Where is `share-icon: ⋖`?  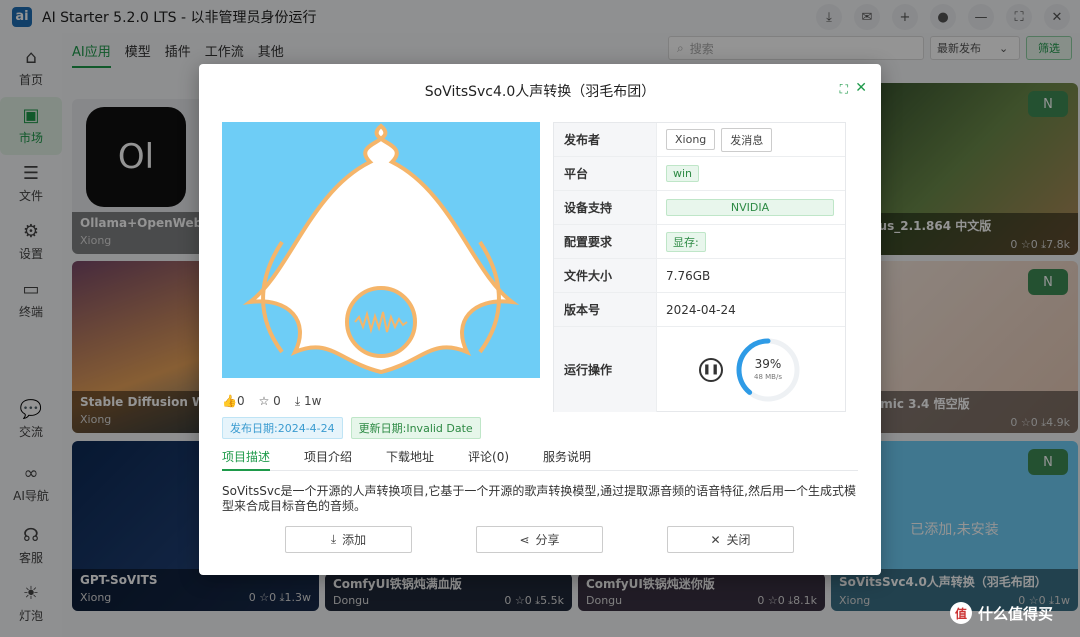
share-icon: ⋖ is located at coordinates (524, 539).